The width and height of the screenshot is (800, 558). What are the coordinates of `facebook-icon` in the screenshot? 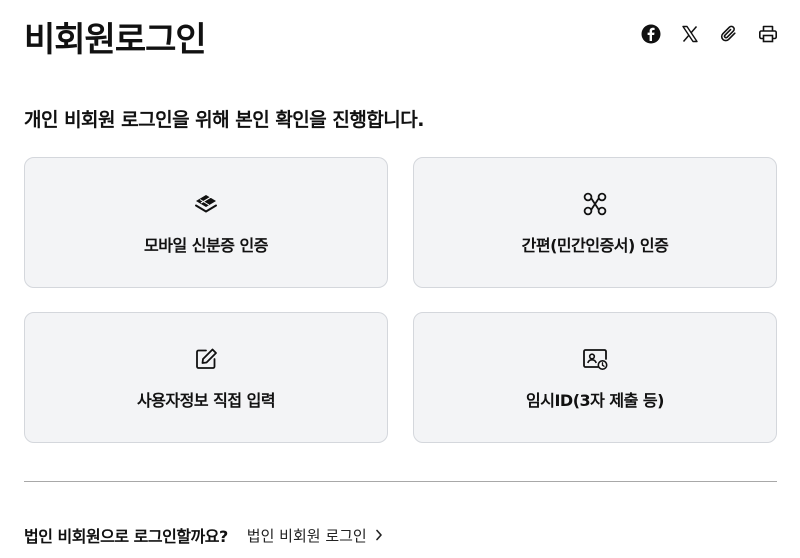 It's located at (651, 34).